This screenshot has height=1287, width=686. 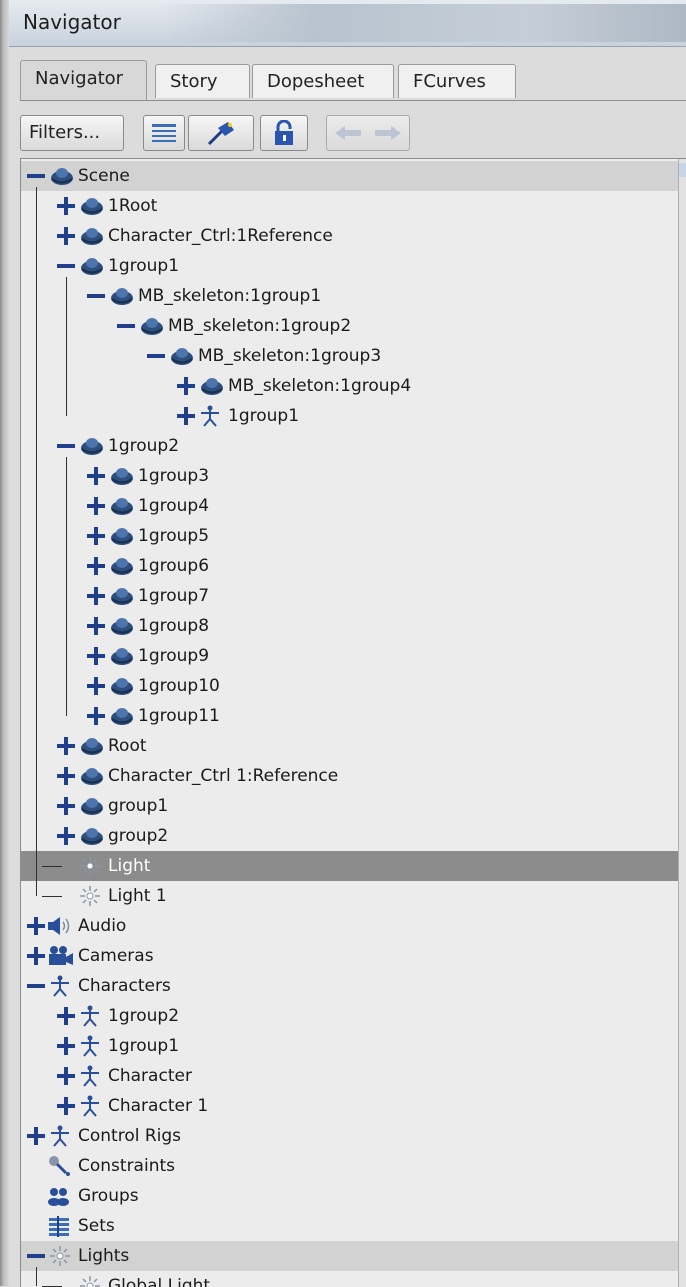 I want to click on tree-row: Scene, so click(x=350, y=176).